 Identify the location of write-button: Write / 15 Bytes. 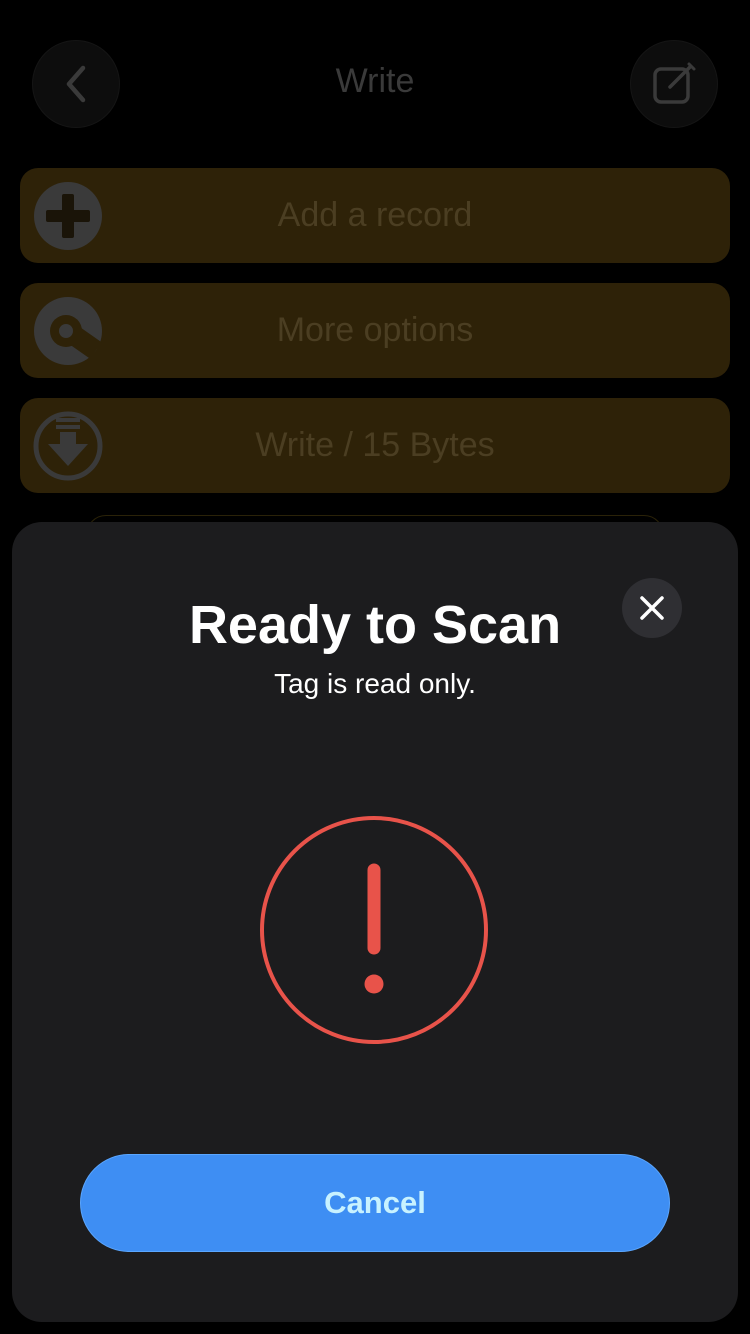
(375, 445).